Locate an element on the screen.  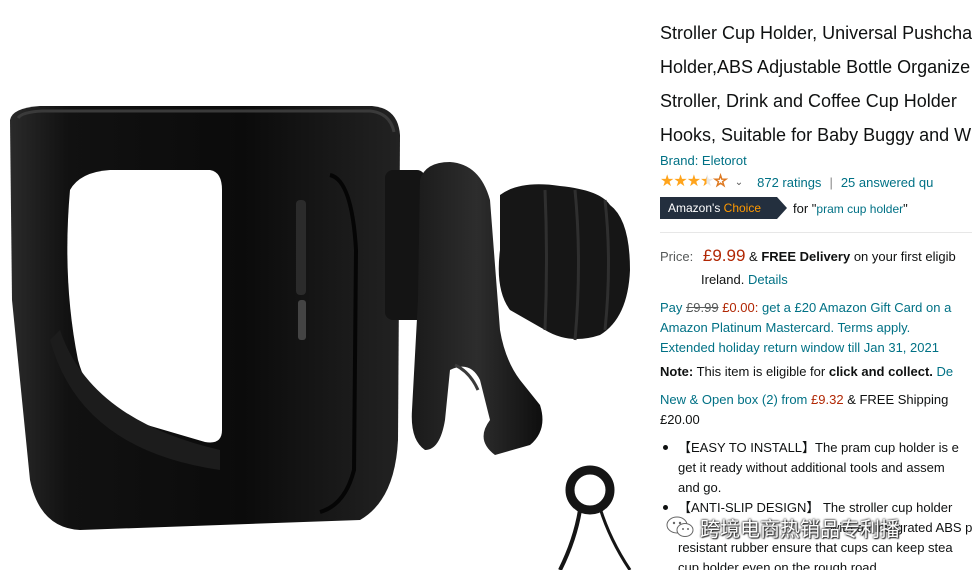
price-location-row: Ireland. Details is located at coordinates (744, 280).